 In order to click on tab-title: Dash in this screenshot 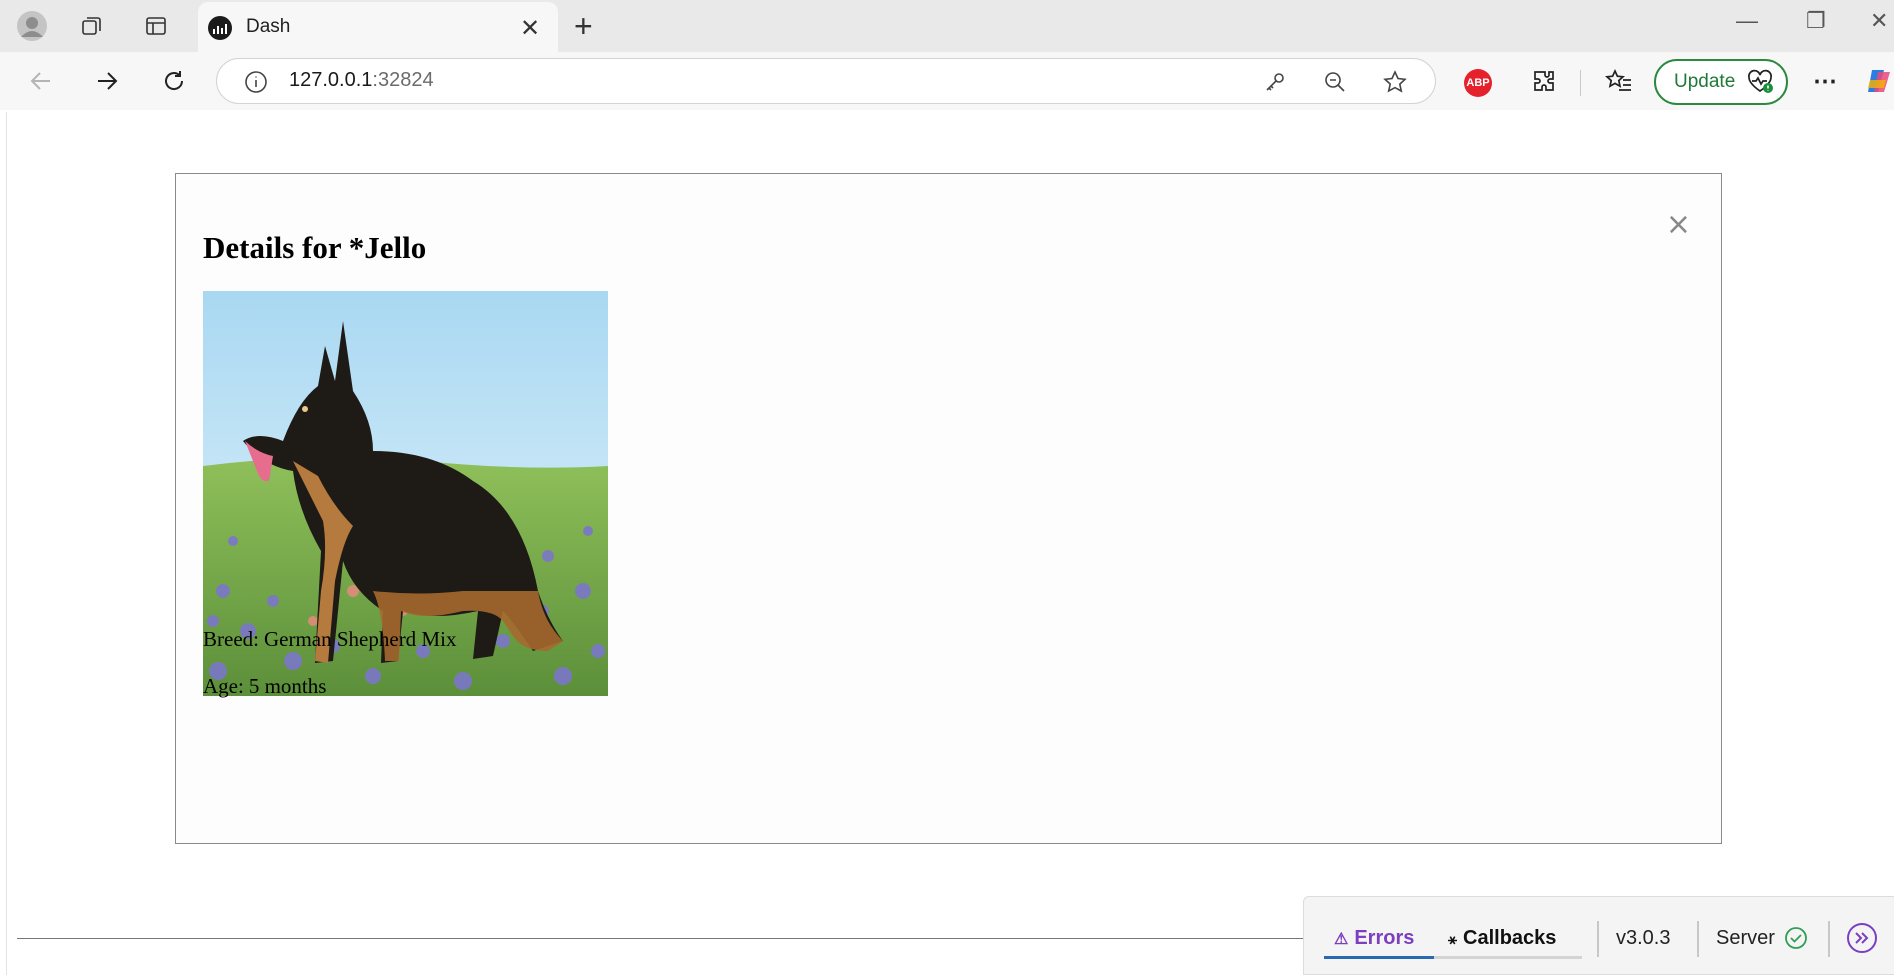, I will do `click(268, 26)`.